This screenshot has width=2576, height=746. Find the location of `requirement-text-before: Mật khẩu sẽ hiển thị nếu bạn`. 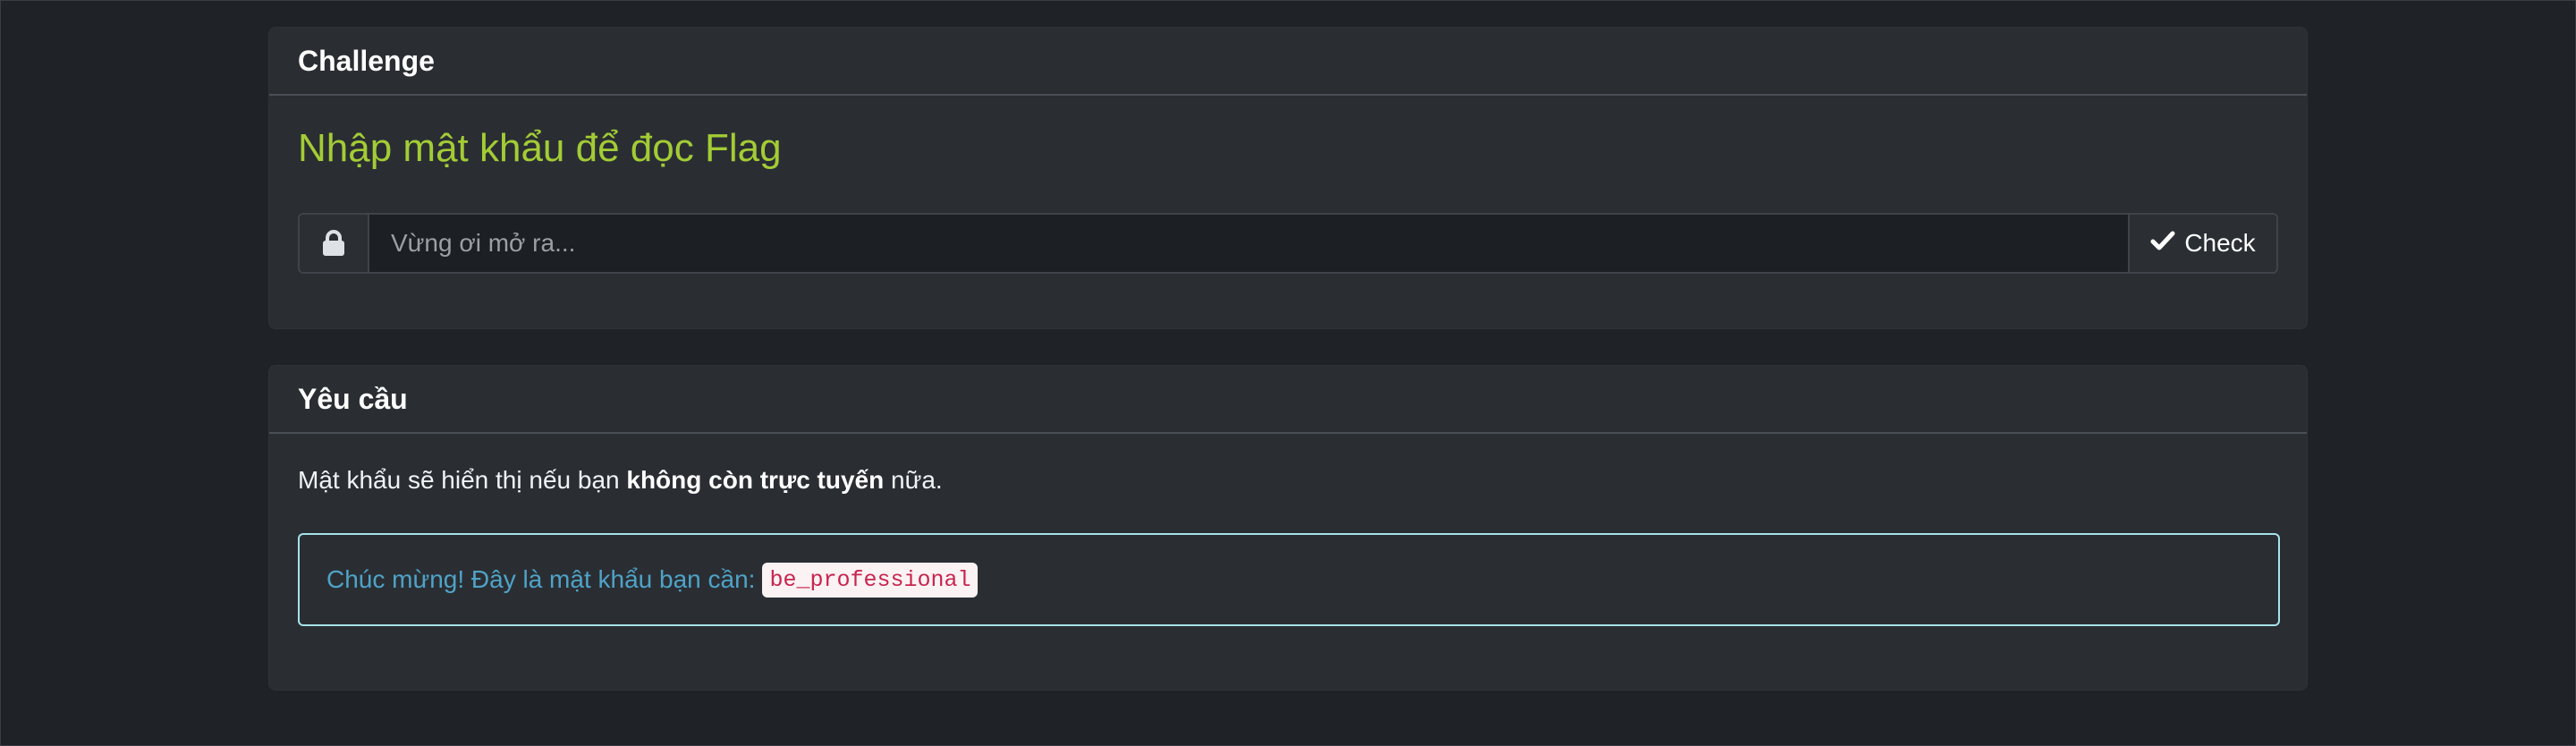

requirement-text-before: Mật khẩu sẽ hiển thị nếu bạn is located at coordinates (462, 480).